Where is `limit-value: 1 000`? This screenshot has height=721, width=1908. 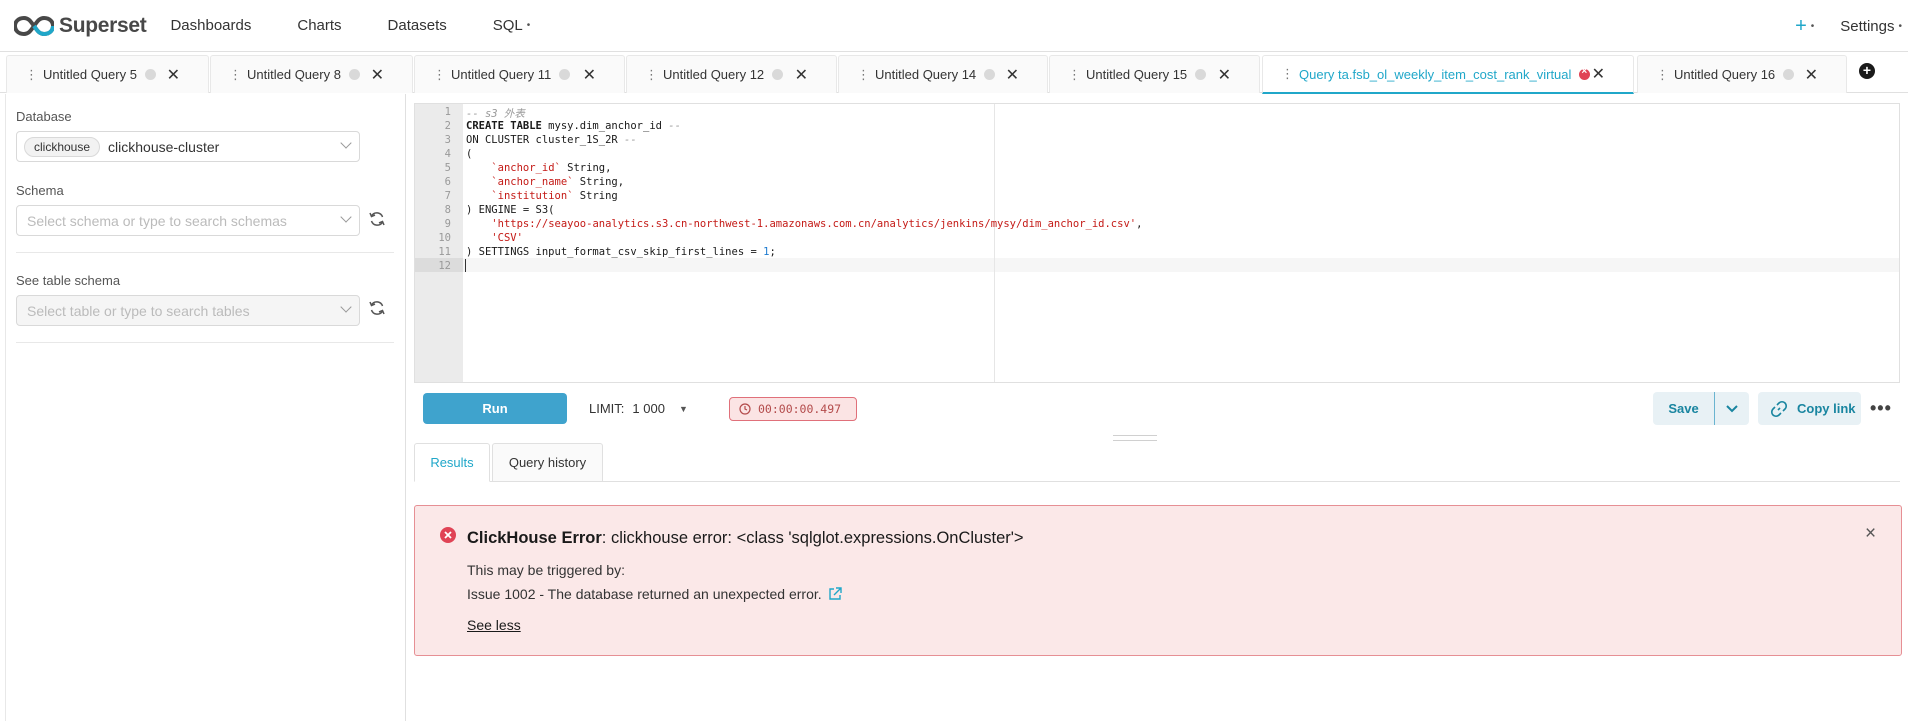 limit-value: 1 000 is located at coordinates (648, 408).